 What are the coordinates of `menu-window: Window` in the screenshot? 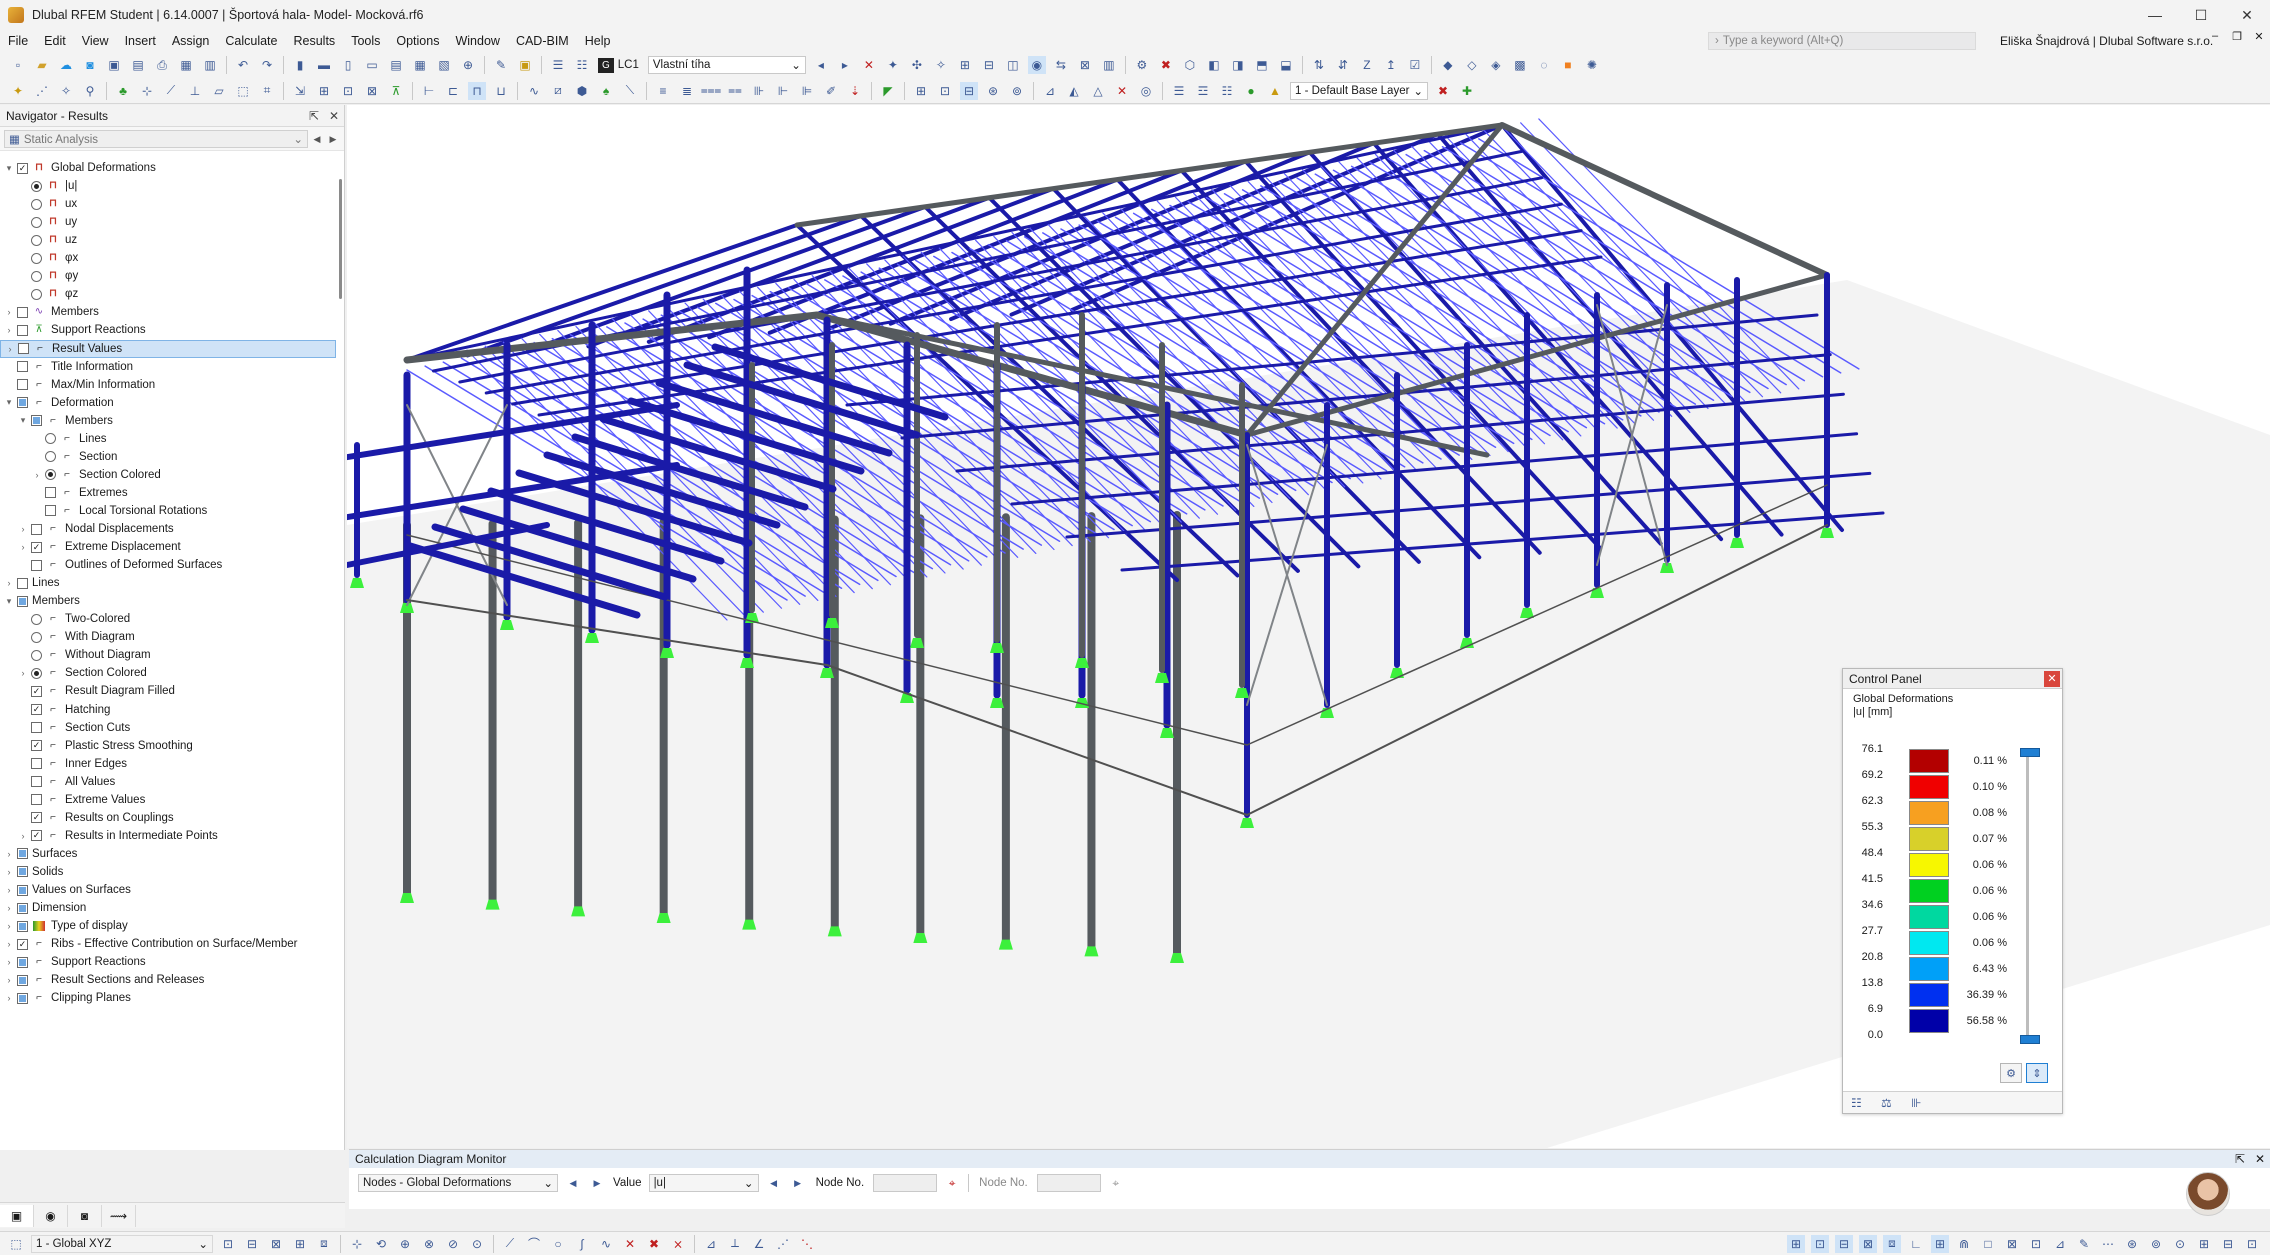 It's located at (477, 41).